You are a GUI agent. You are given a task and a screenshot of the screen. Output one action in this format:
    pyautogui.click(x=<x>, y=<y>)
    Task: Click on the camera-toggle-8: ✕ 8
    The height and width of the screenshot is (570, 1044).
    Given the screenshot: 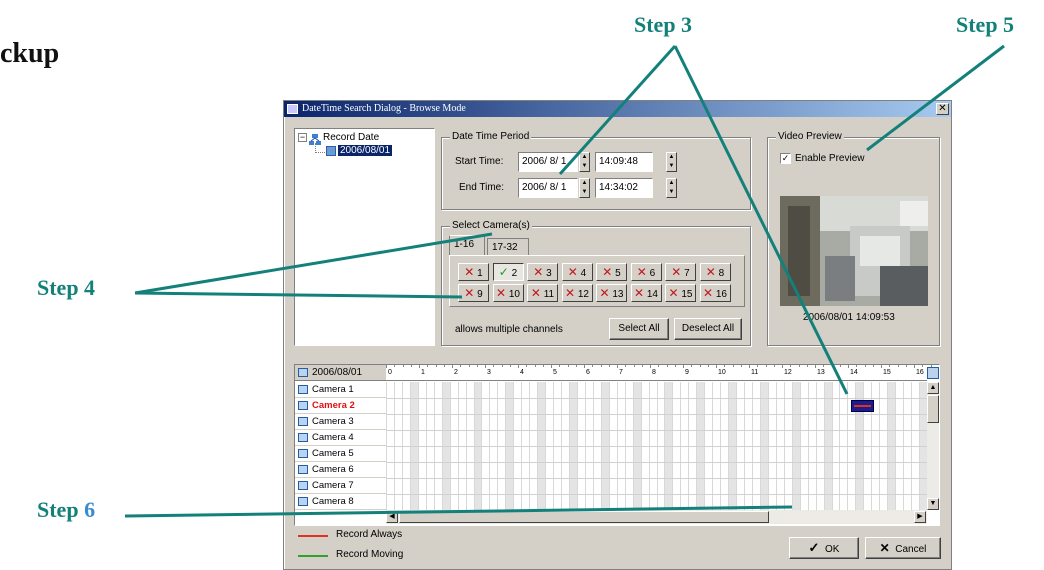 What is the action you would take?
    pyautogui.click(x=715, y=272)
    